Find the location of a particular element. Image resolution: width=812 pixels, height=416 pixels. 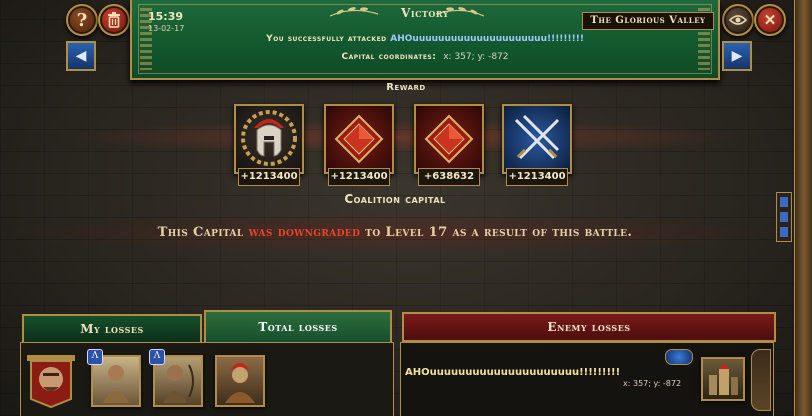

city-icon is located at coordinates (723, 379).